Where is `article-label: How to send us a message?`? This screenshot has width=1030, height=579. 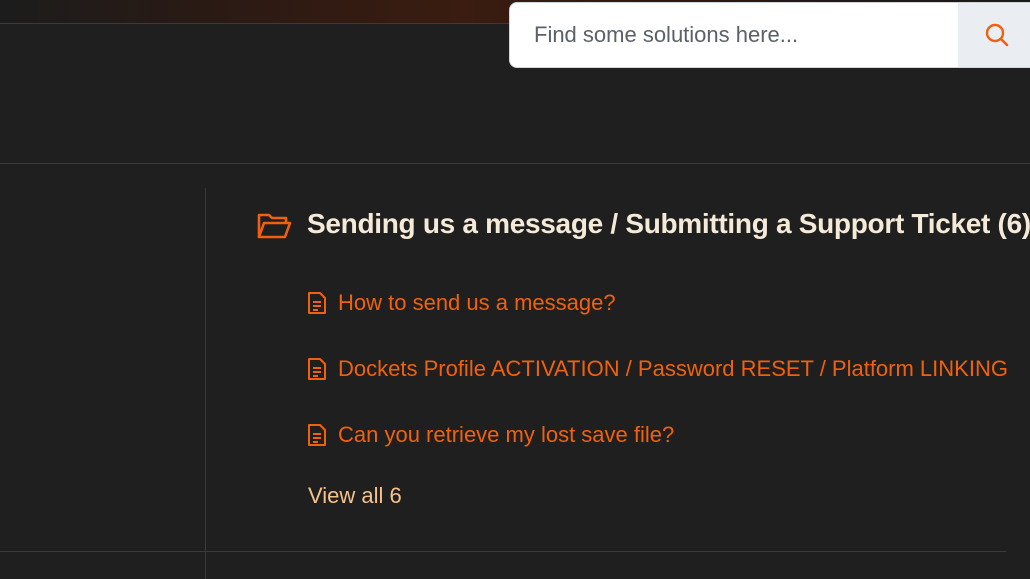
article-label: How to send us a message? is located at coordinates (477, 303).